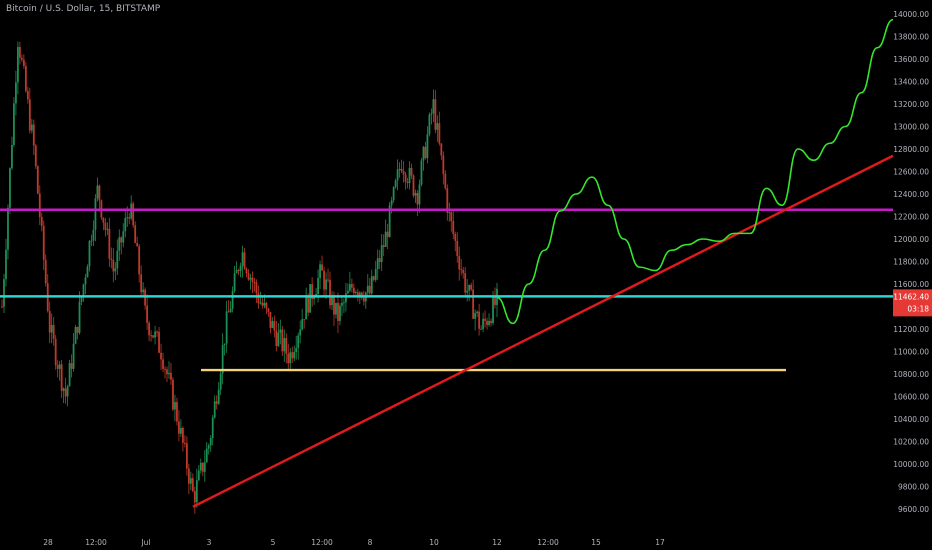 Image resolution: width=932 pixels, height=550 pixels. Describe the element at coordinates (911, 352) in the screenshot. I see `y-tick-label: 11000.00` at that location.